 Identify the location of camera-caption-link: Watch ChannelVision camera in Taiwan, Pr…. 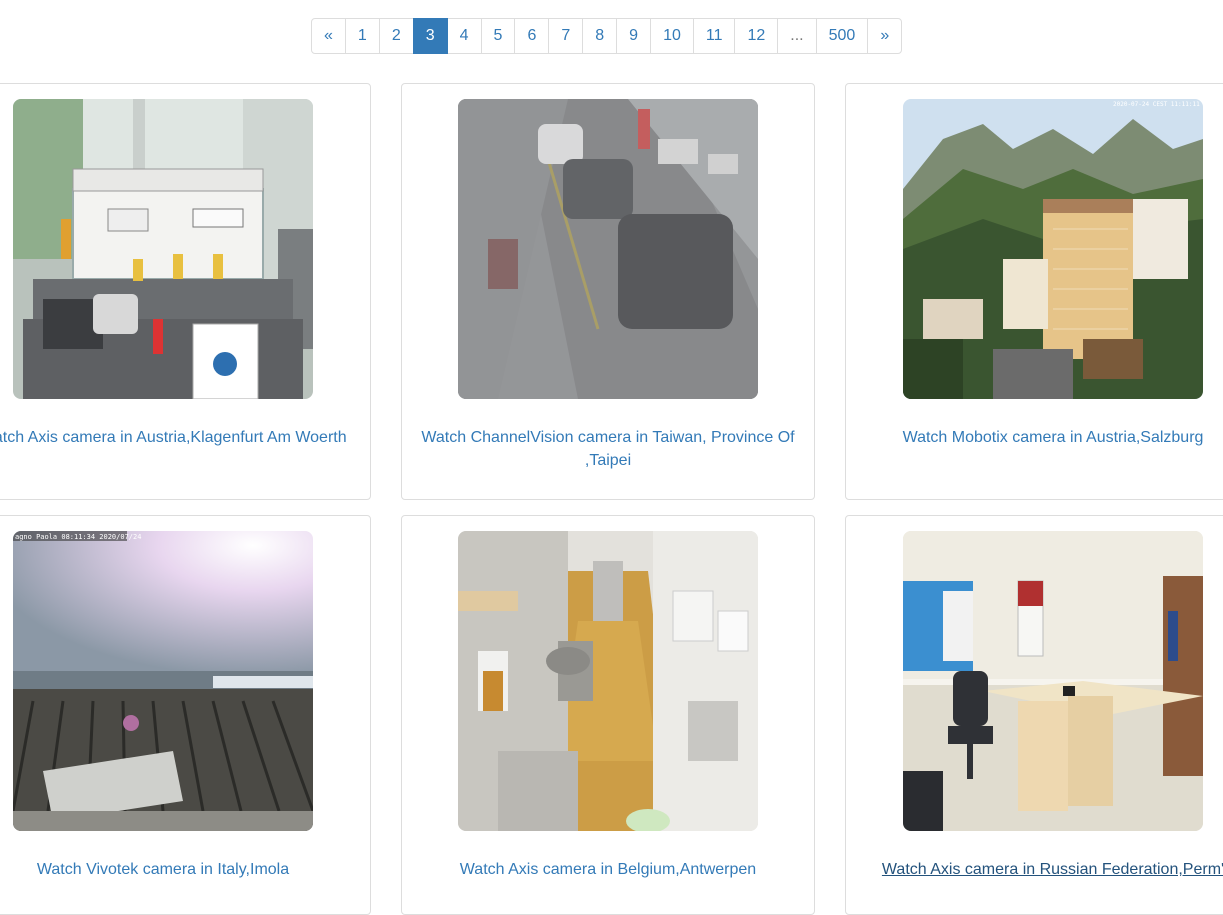
(608, 449).